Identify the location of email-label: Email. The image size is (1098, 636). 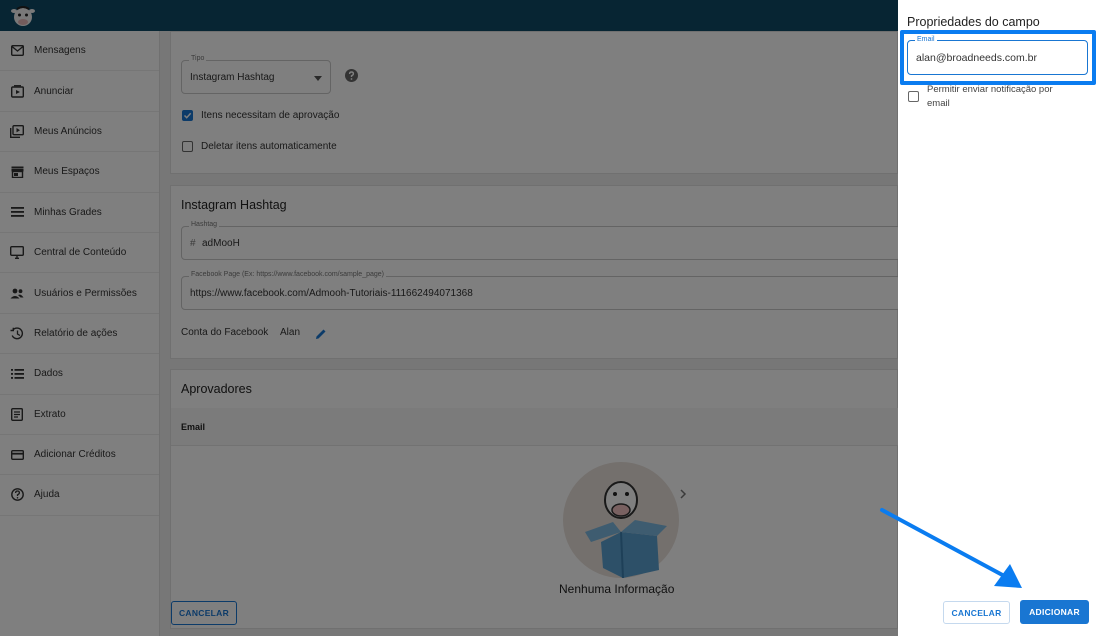
(926, 39).